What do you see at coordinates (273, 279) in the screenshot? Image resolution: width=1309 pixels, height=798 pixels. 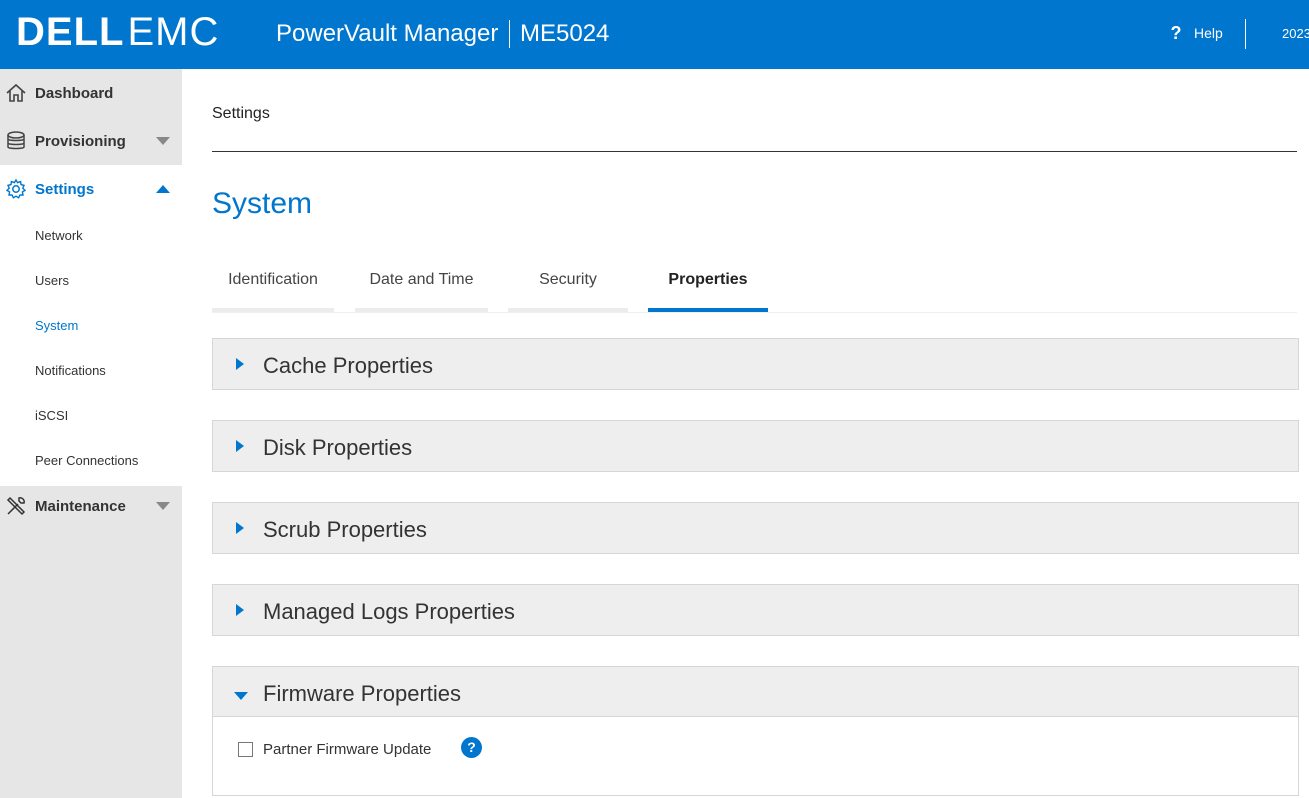 I see `tab-label: Identification` at bounding box center [273, 279].